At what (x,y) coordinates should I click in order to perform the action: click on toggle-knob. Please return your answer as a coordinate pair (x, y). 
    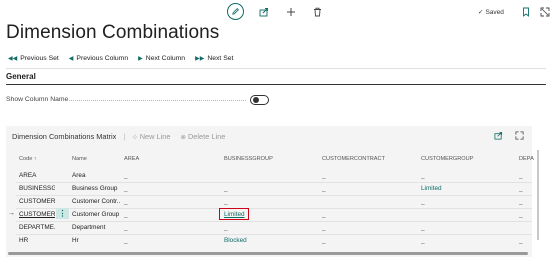
    Looking at the image, I should click on (256, 100).